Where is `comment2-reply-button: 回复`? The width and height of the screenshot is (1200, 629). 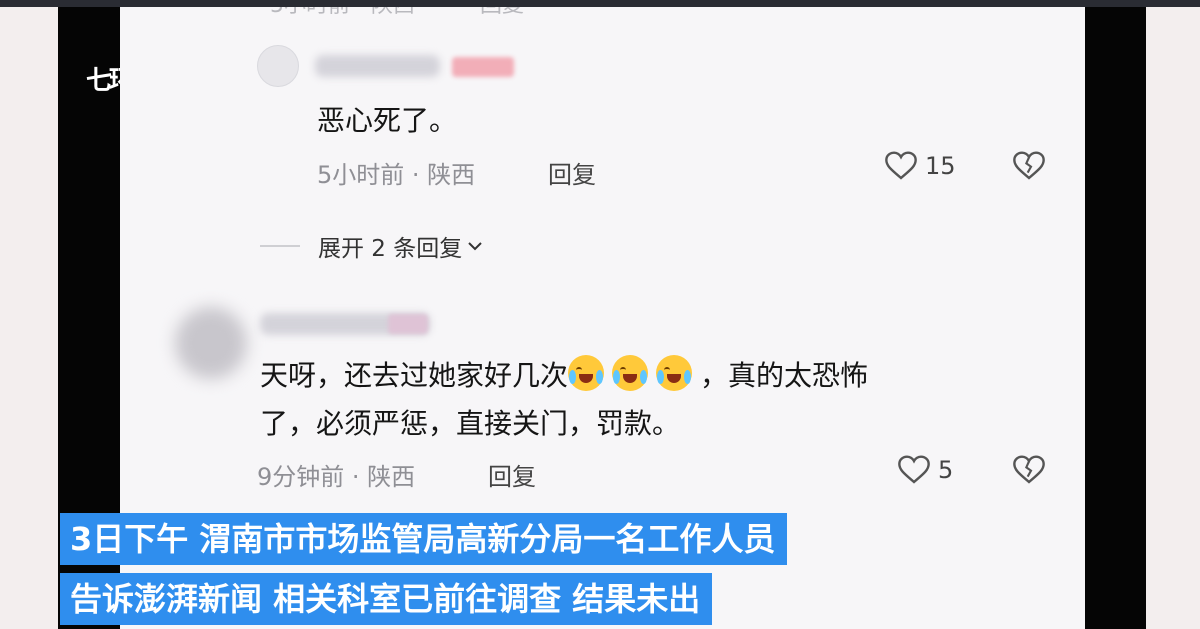
comment2-reply-button: 回复 is located at coordinates (512, 474).